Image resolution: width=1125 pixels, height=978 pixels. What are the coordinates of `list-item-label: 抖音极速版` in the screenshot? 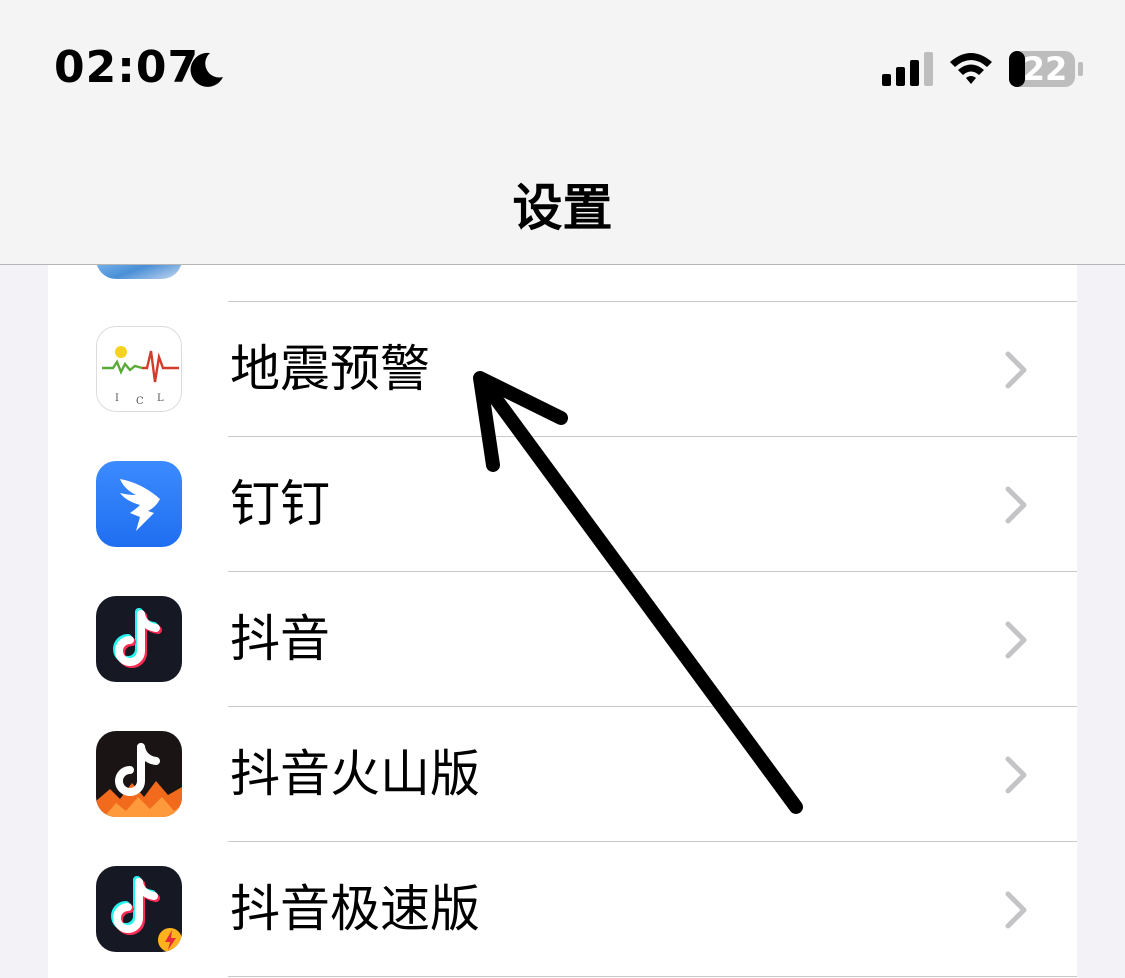 It's located at (355, 909).